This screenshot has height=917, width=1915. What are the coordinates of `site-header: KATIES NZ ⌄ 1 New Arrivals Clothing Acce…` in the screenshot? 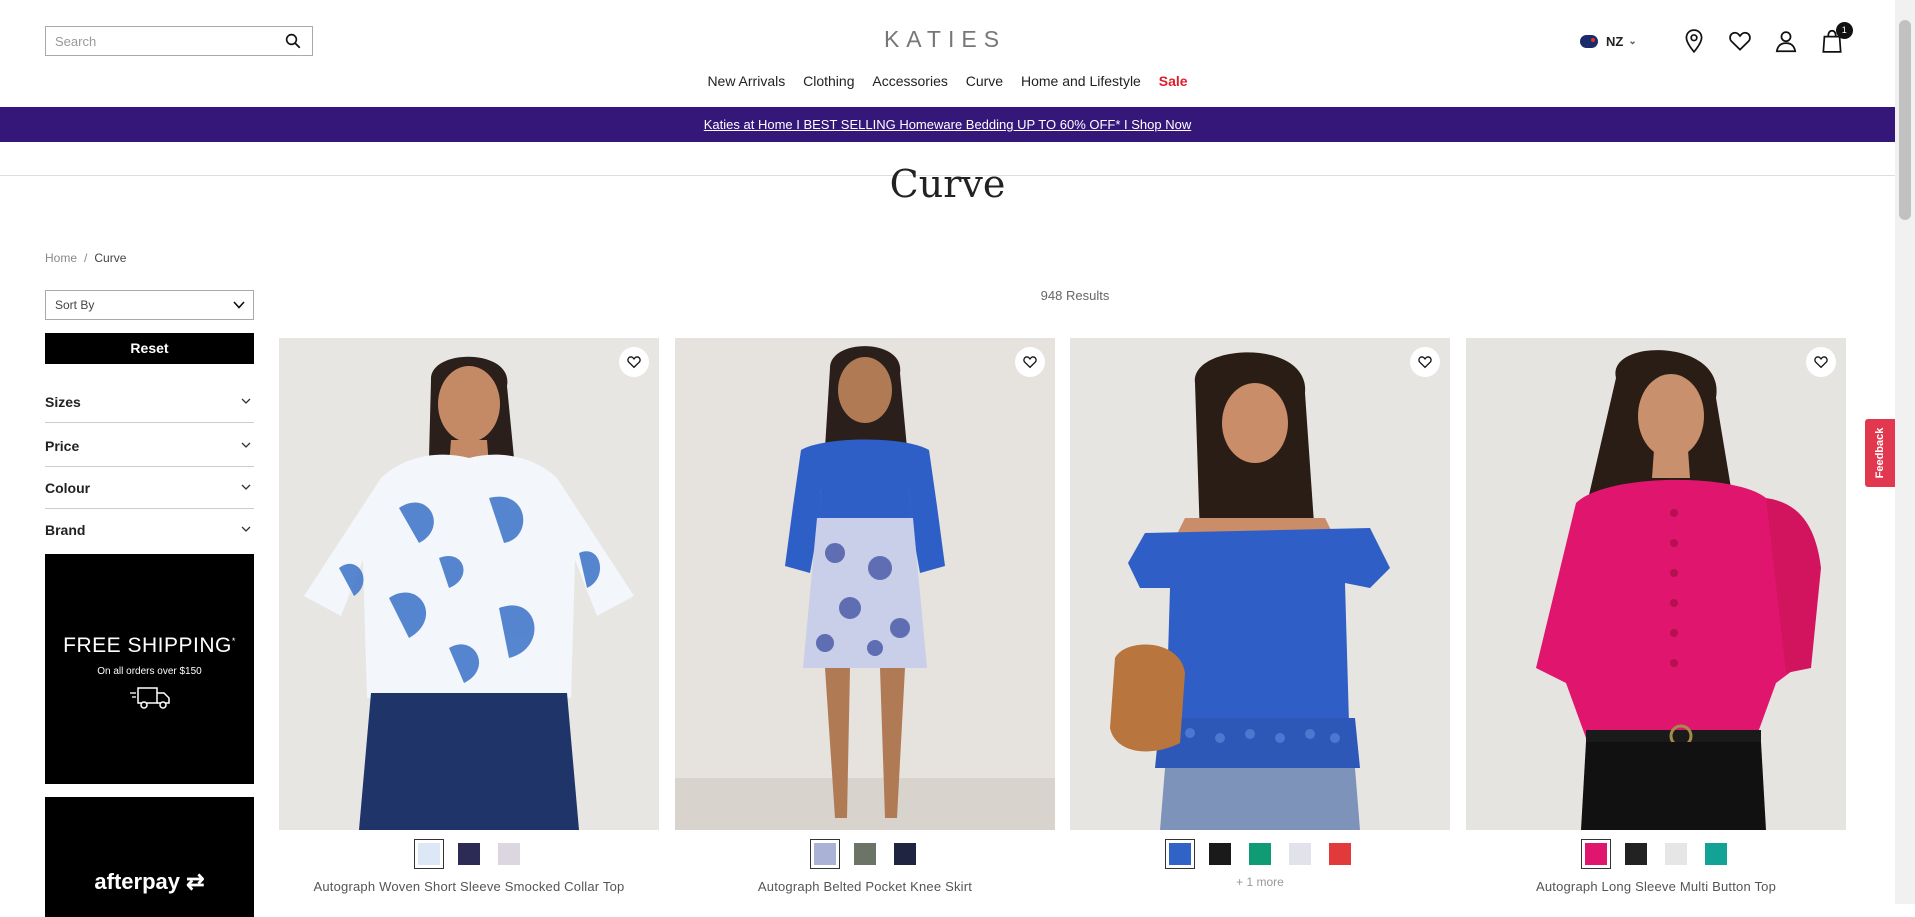 It's located at (947, 53).